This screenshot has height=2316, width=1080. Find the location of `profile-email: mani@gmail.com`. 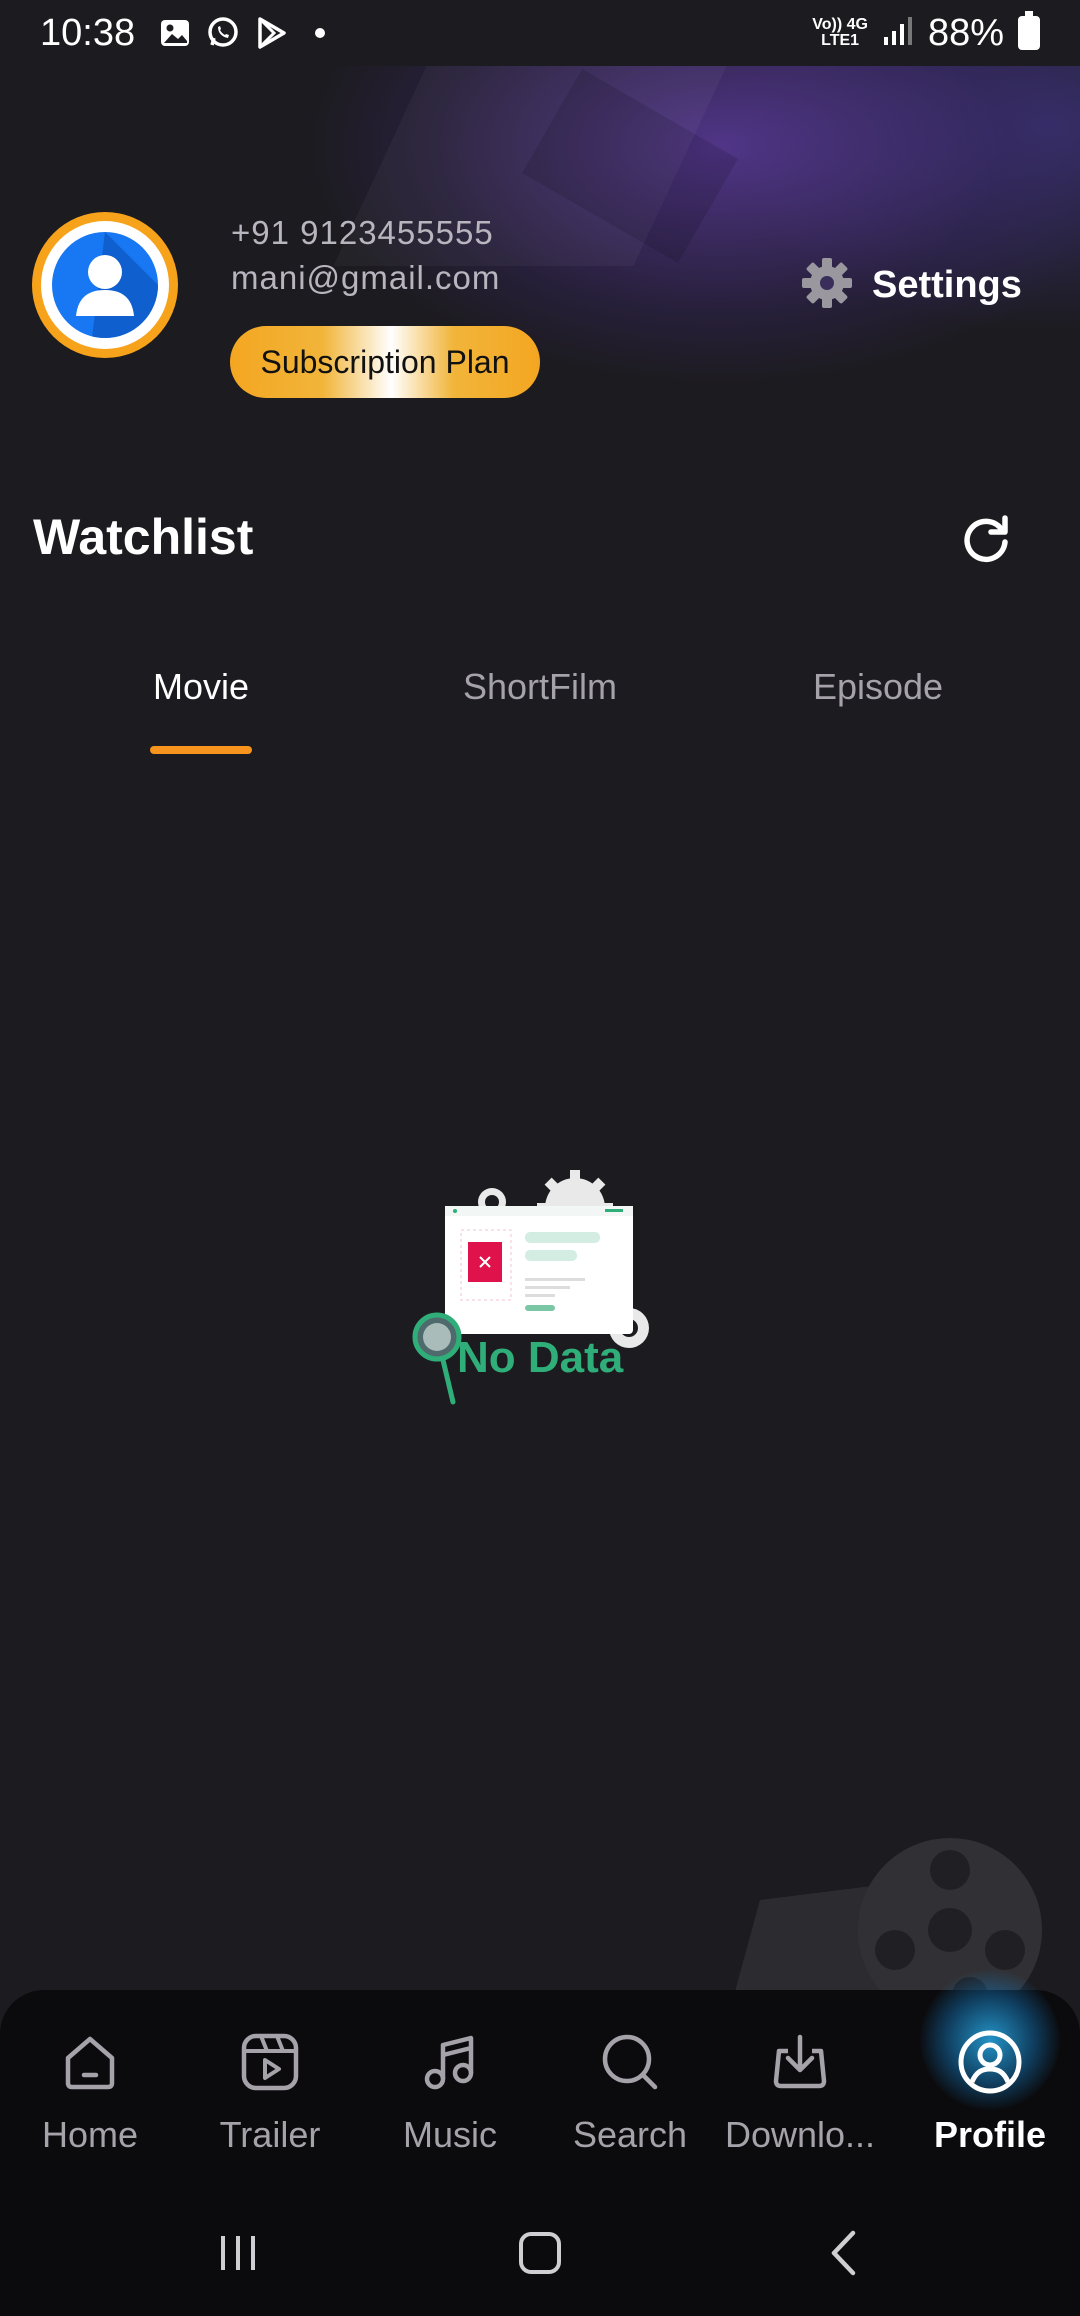

profile-email: mani@gmail.com is located at coordinates (366, 277).